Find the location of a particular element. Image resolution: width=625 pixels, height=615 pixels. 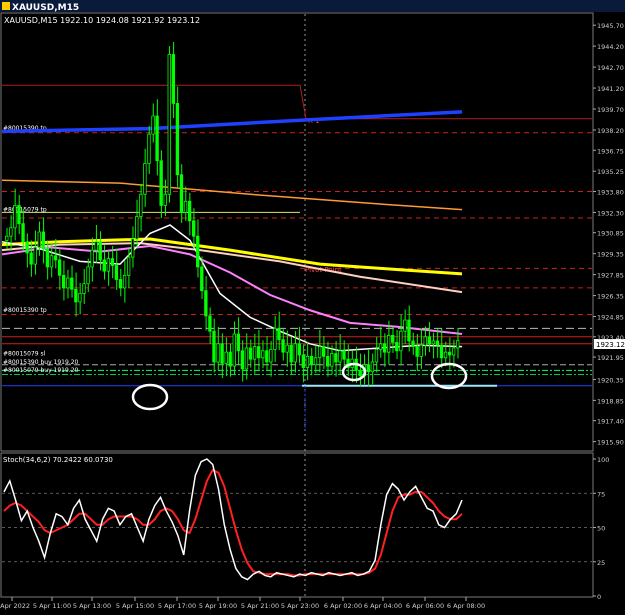

stoch-y-tick-label: 75 is located at coordinates (601, 494).